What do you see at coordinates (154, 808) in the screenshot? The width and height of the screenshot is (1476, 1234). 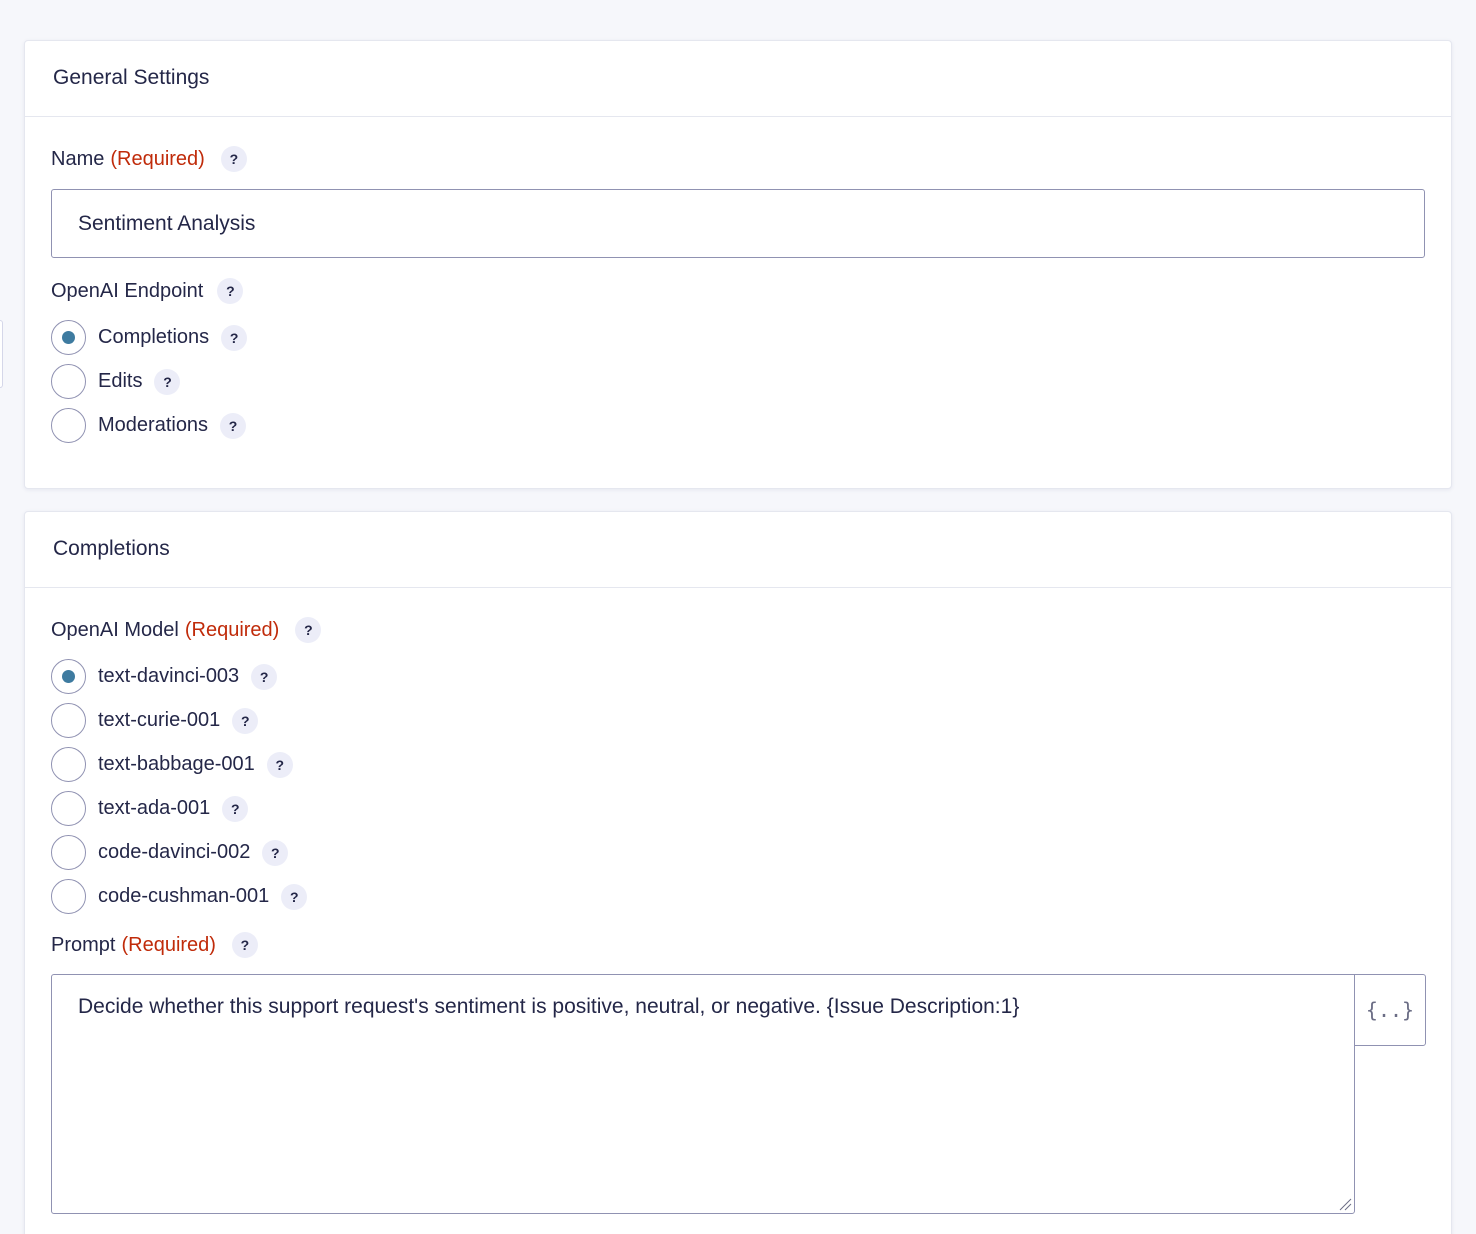 I see `model-option-label: text-ada-001` at bounding box center [154, 808].